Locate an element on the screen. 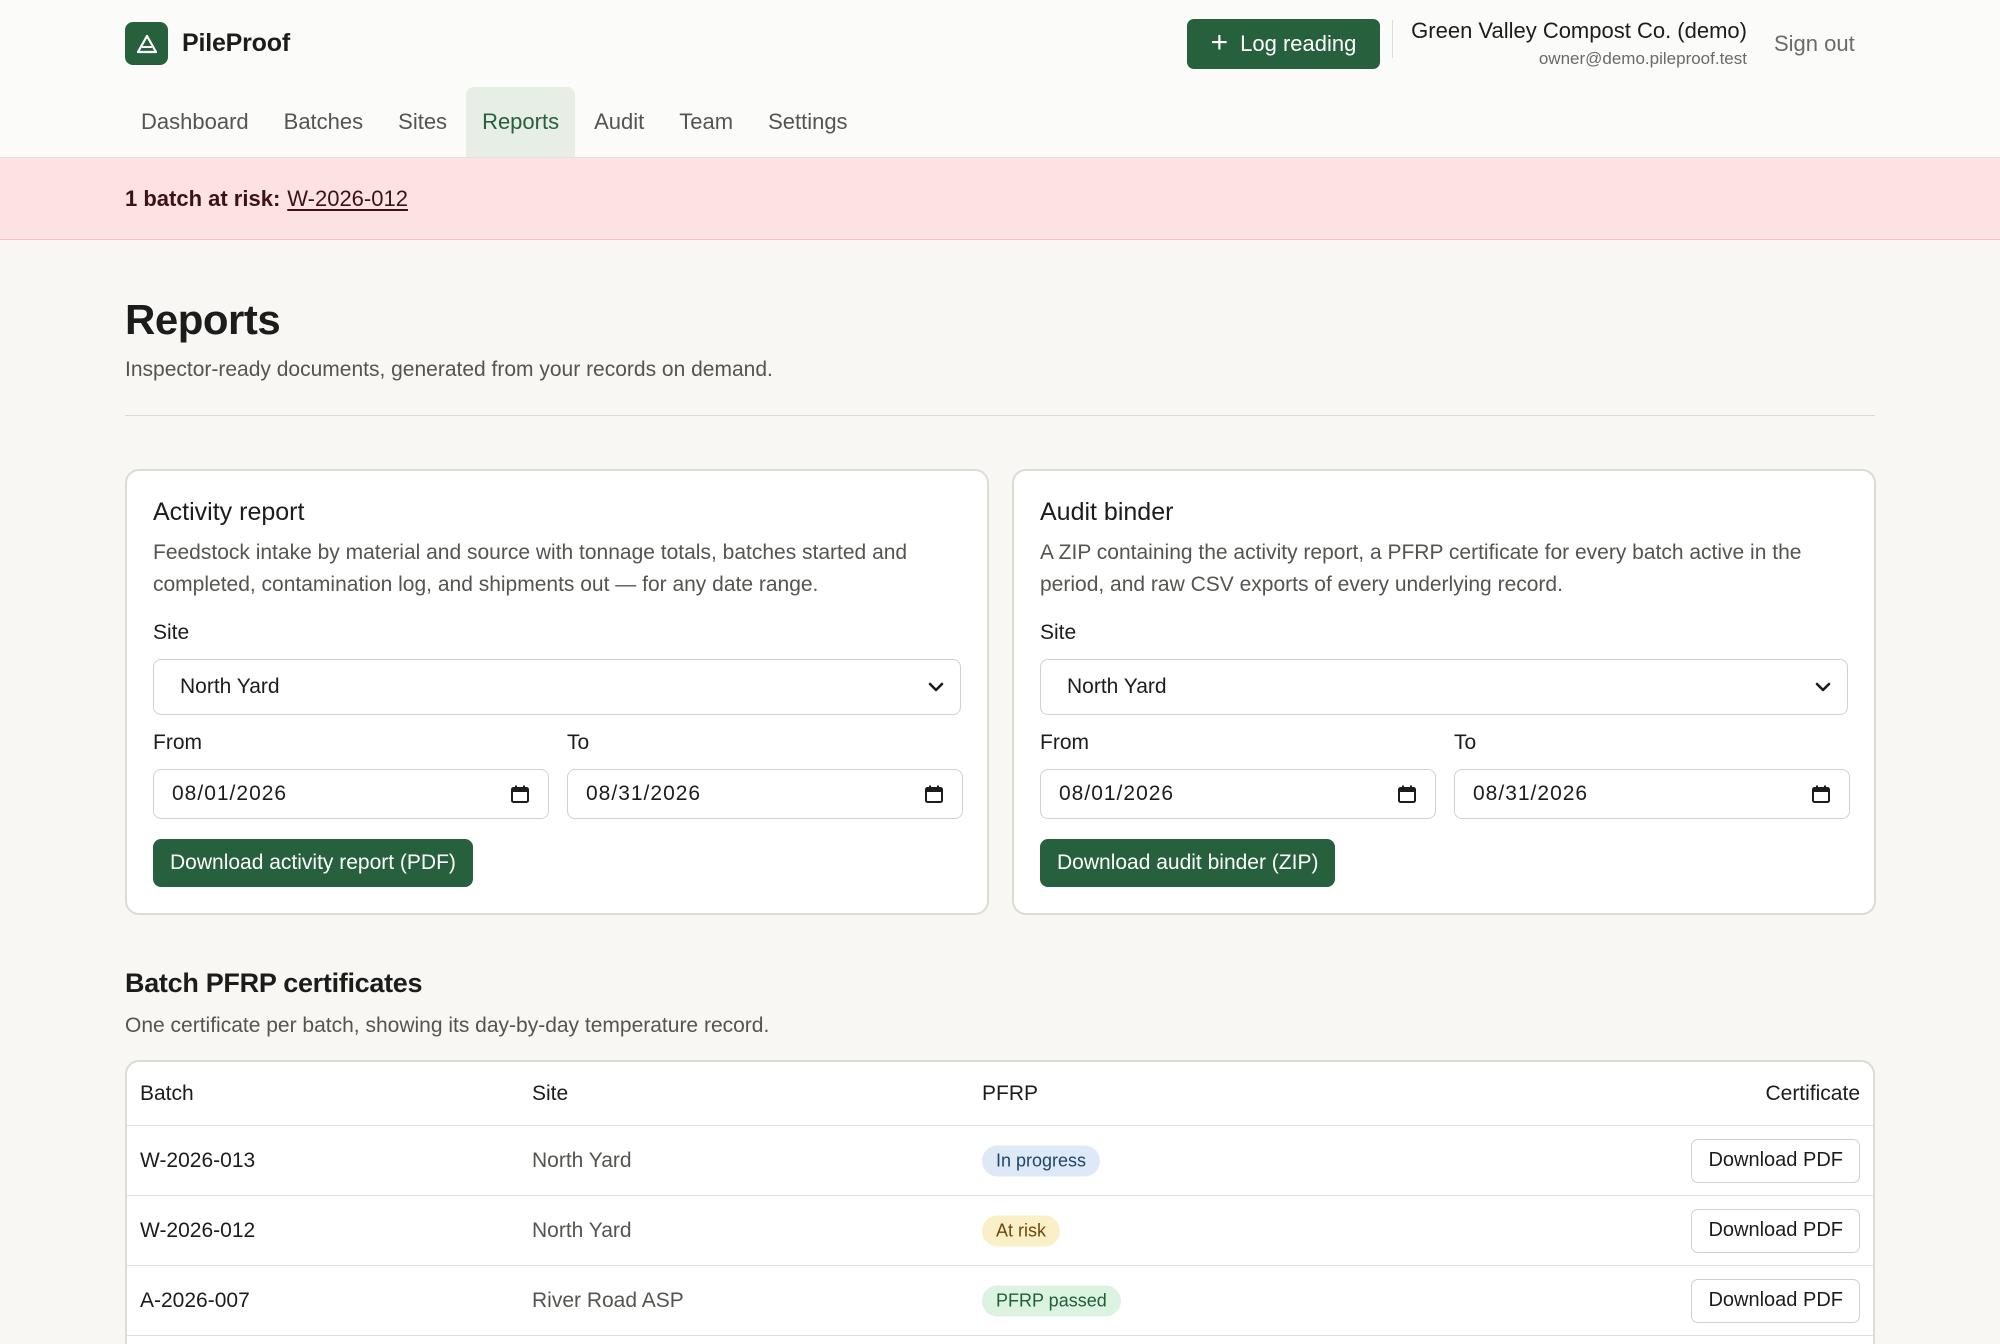 This screenshot has width=2000, height=1344. audit-to-label: To is located at coordinates (1465, 742).